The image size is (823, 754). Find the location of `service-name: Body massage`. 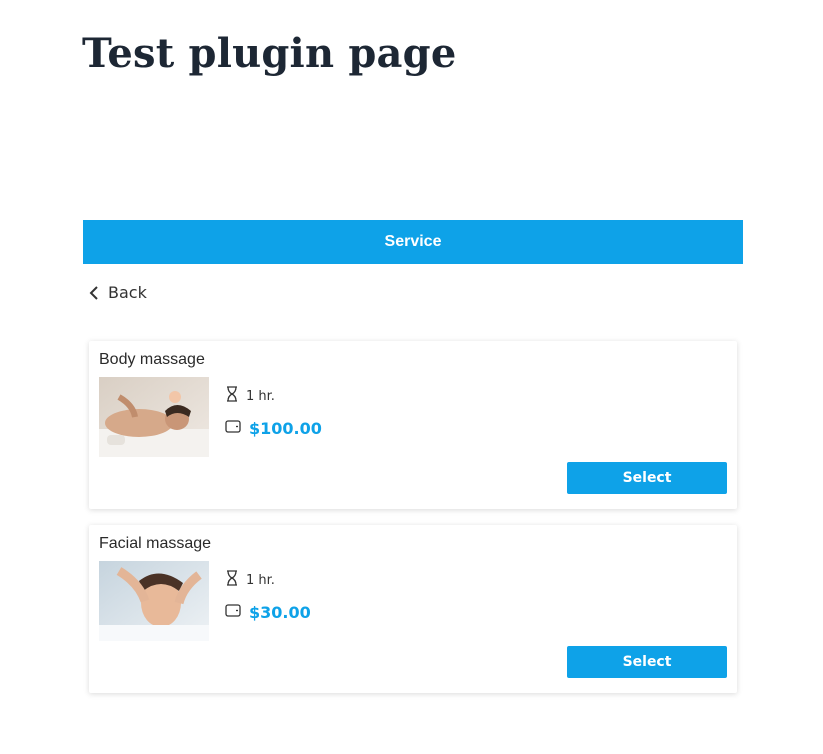

service-name: Body massage is located at coordinates (152, 359).